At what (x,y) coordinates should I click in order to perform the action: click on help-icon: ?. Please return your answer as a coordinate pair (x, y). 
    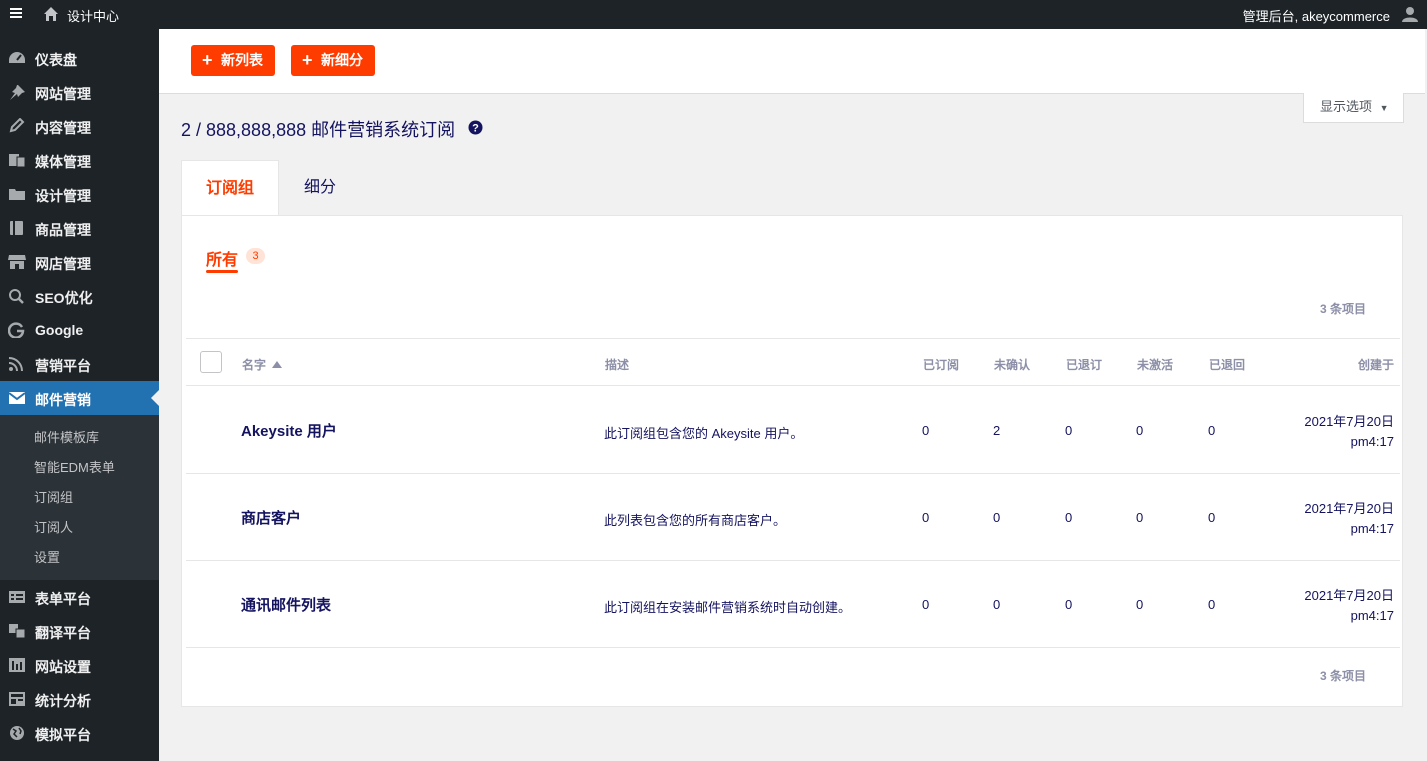
    Looking at the image, I should click on (475, 127).